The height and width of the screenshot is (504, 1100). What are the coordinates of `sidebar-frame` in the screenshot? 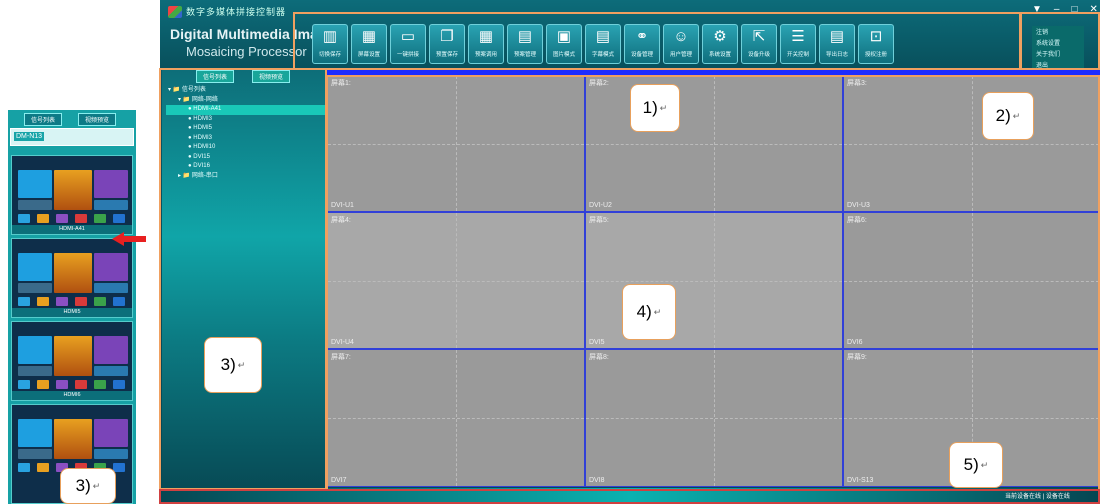 It's located at (243, 279).